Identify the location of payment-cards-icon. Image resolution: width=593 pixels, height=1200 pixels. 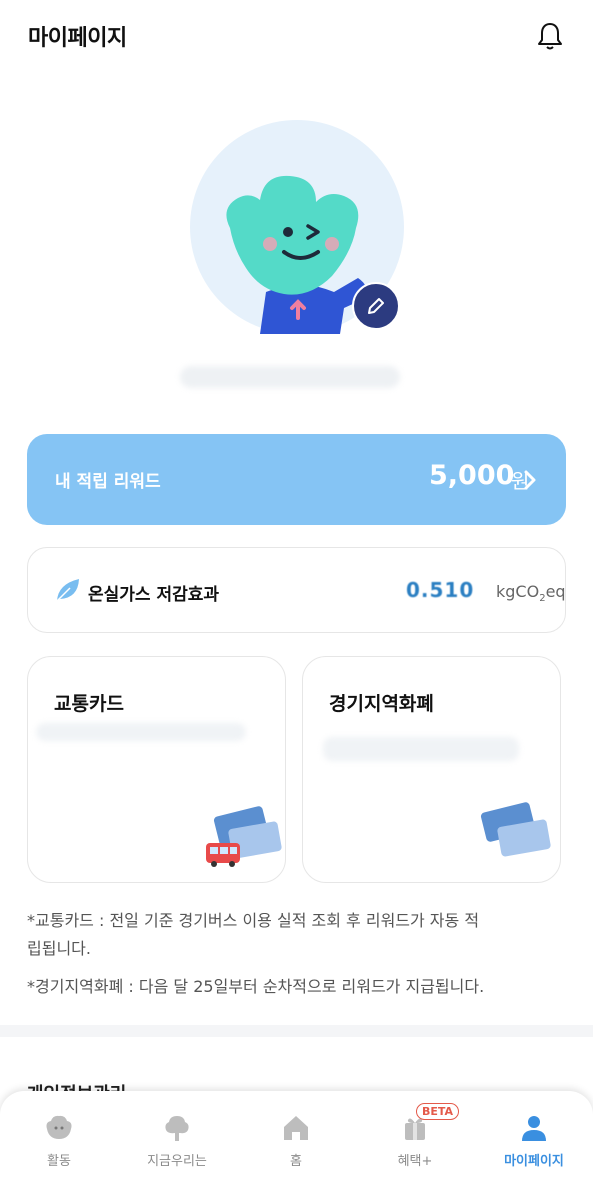
(515, 829).